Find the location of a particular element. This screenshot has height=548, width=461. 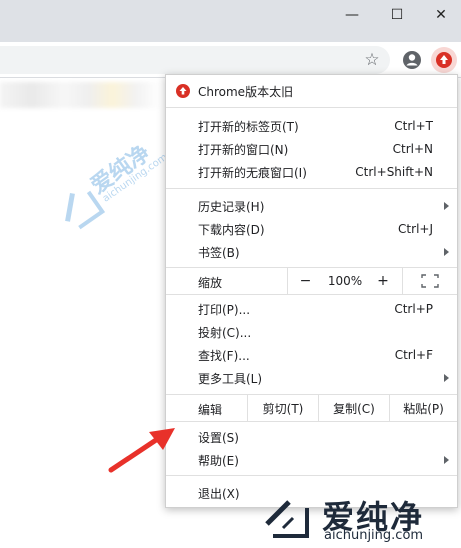

menu-item-new-tab: 打开新的标签页(T) Ctrl+T is located at coordinates (311, 126).